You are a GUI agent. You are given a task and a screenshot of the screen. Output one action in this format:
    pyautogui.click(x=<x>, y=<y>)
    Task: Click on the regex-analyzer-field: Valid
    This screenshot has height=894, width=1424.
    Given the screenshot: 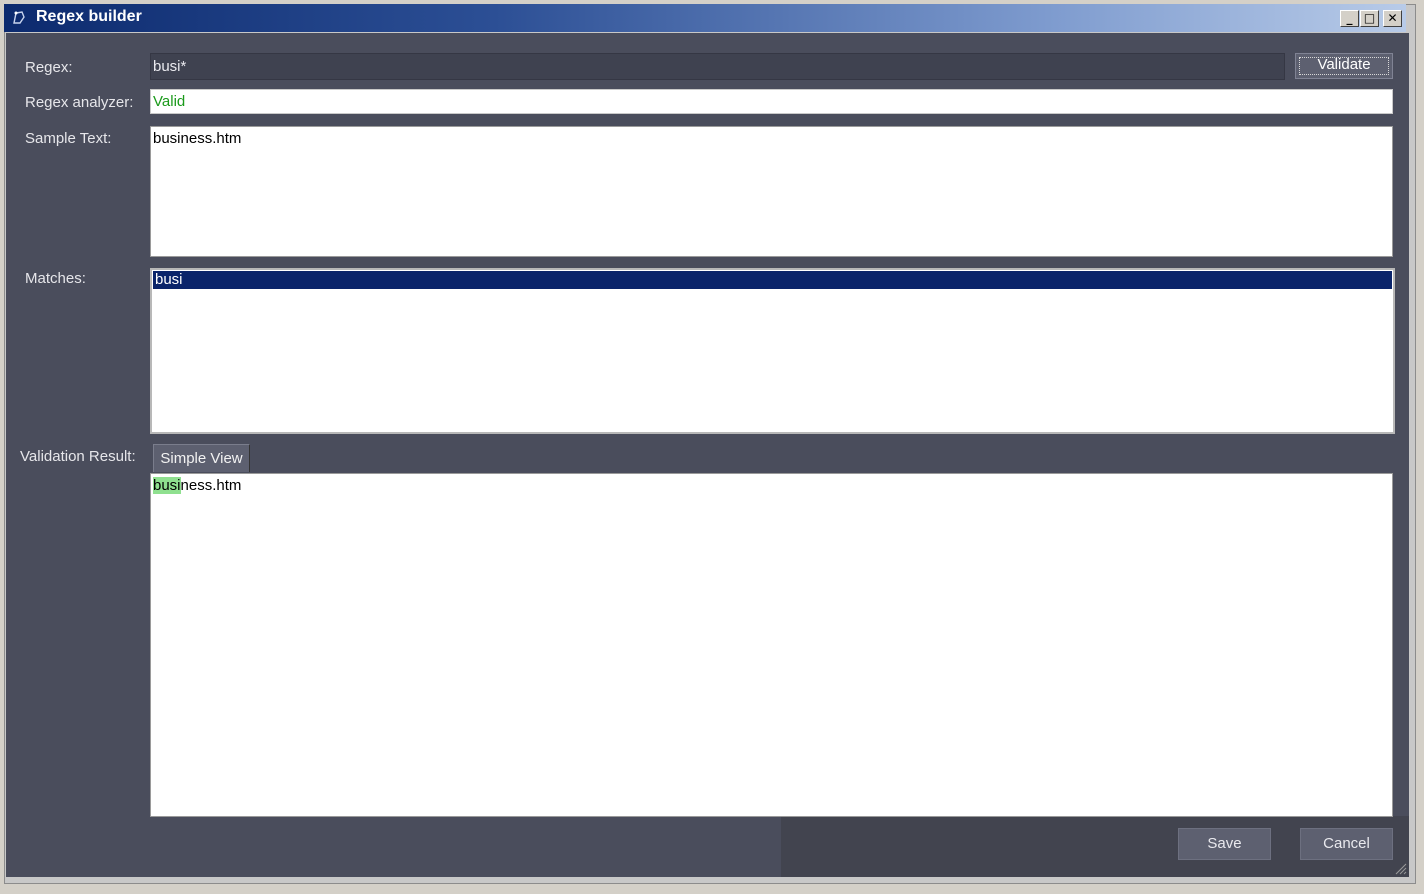 What is the action you would take?
    pyautogui.click(x=771, y=101)
    